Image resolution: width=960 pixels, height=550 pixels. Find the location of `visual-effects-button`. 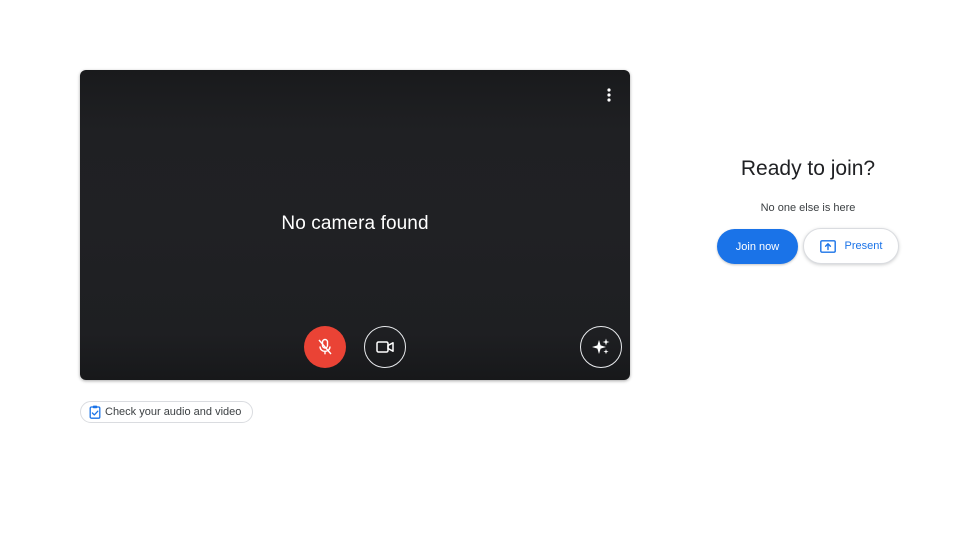

visual-effects-button is located at coordinates (601, 347).